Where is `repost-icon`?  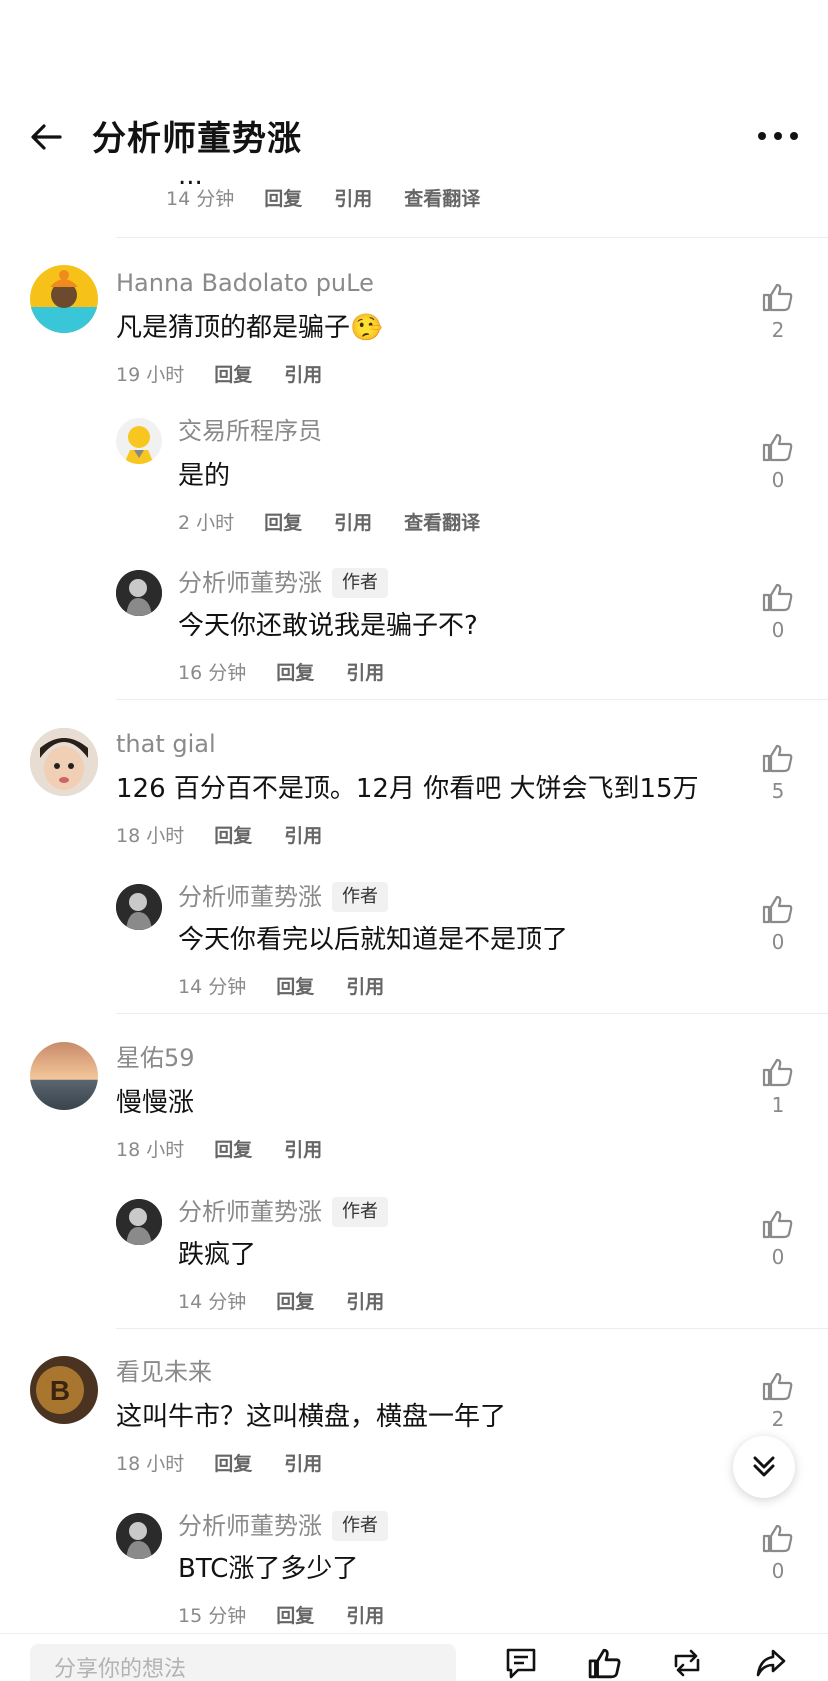
repost-icon is located at coordinates (687, 1663).